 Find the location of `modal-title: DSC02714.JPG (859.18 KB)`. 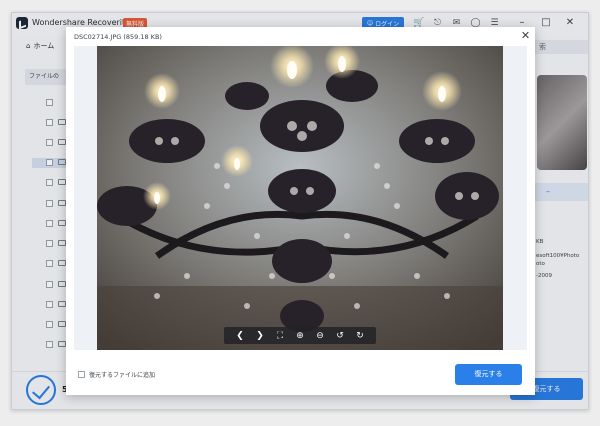

modal-title: DSC02714.JPG (859.18 KB) is located at coordinates (118, 37).